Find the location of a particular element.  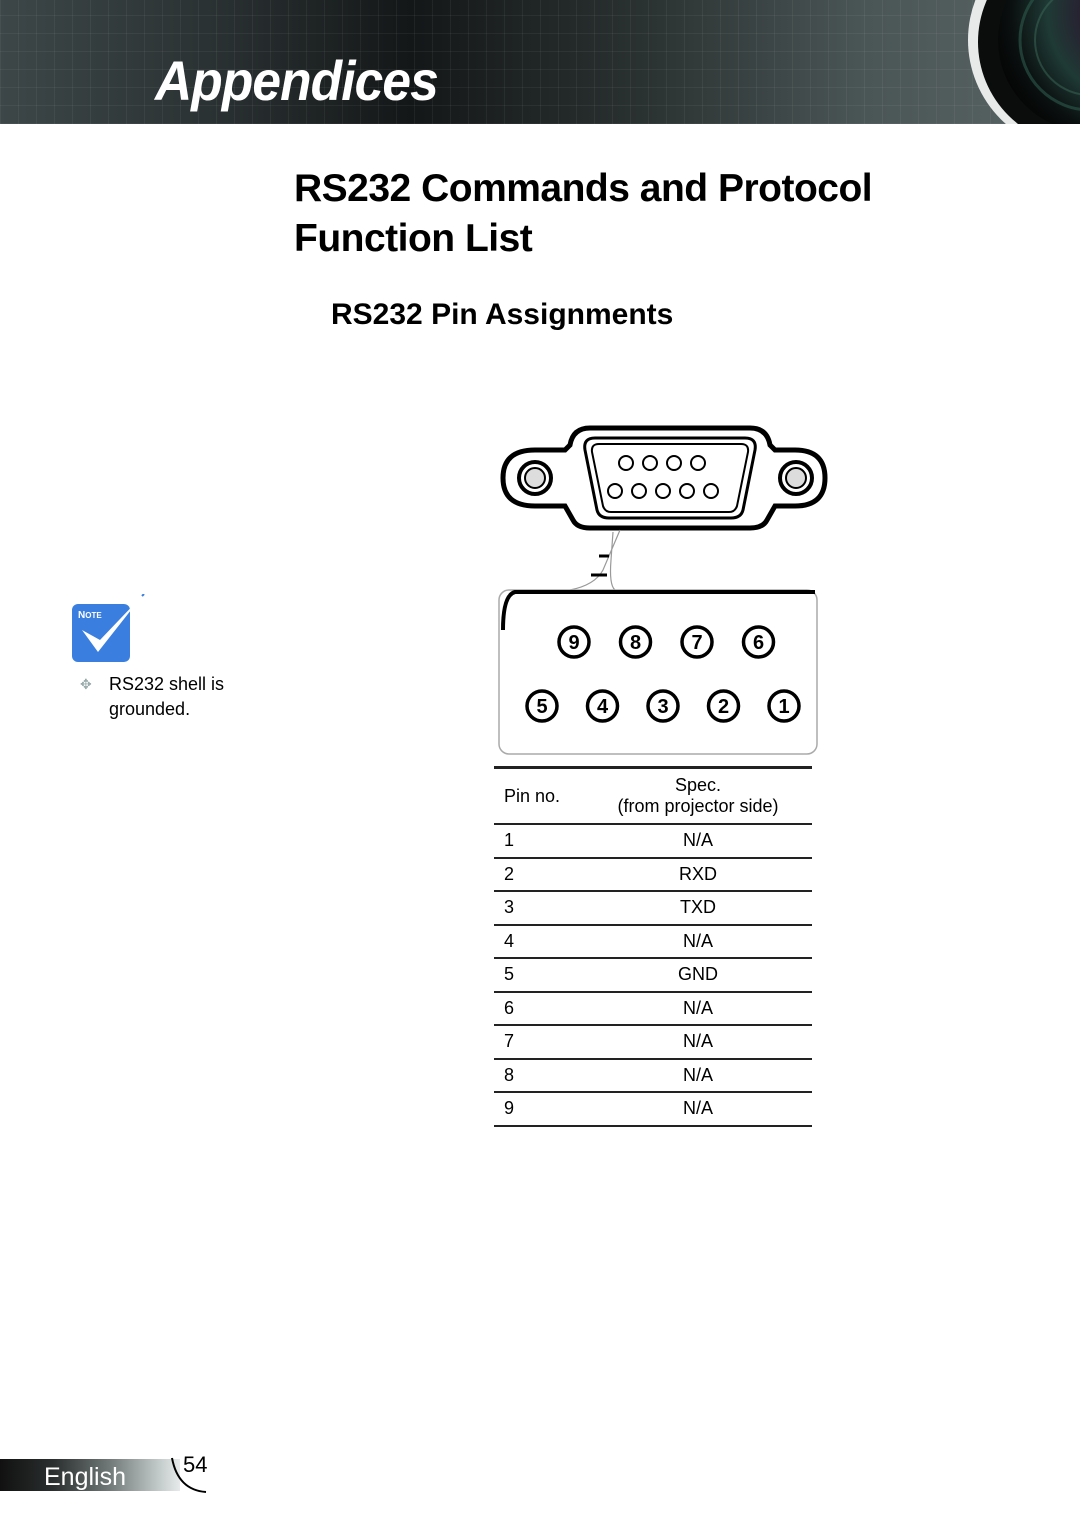

pin-8: 8 is located at coordinates (635, 642).